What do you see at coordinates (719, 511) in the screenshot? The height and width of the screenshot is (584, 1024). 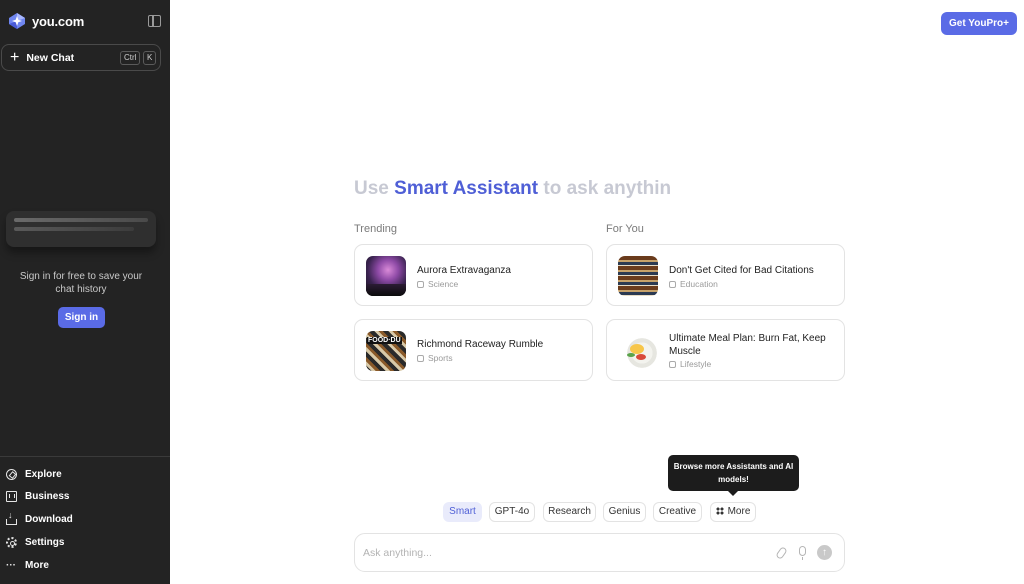 I see `grid-icon` at bounding box center [719, 511].